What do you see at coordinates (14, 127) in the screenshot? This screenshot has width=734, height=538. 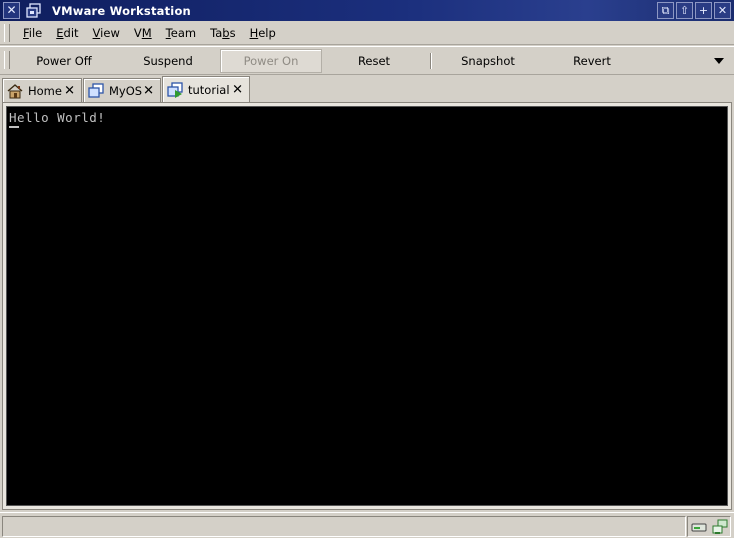 I see `text-cursor` at bounding box center [14, 127].